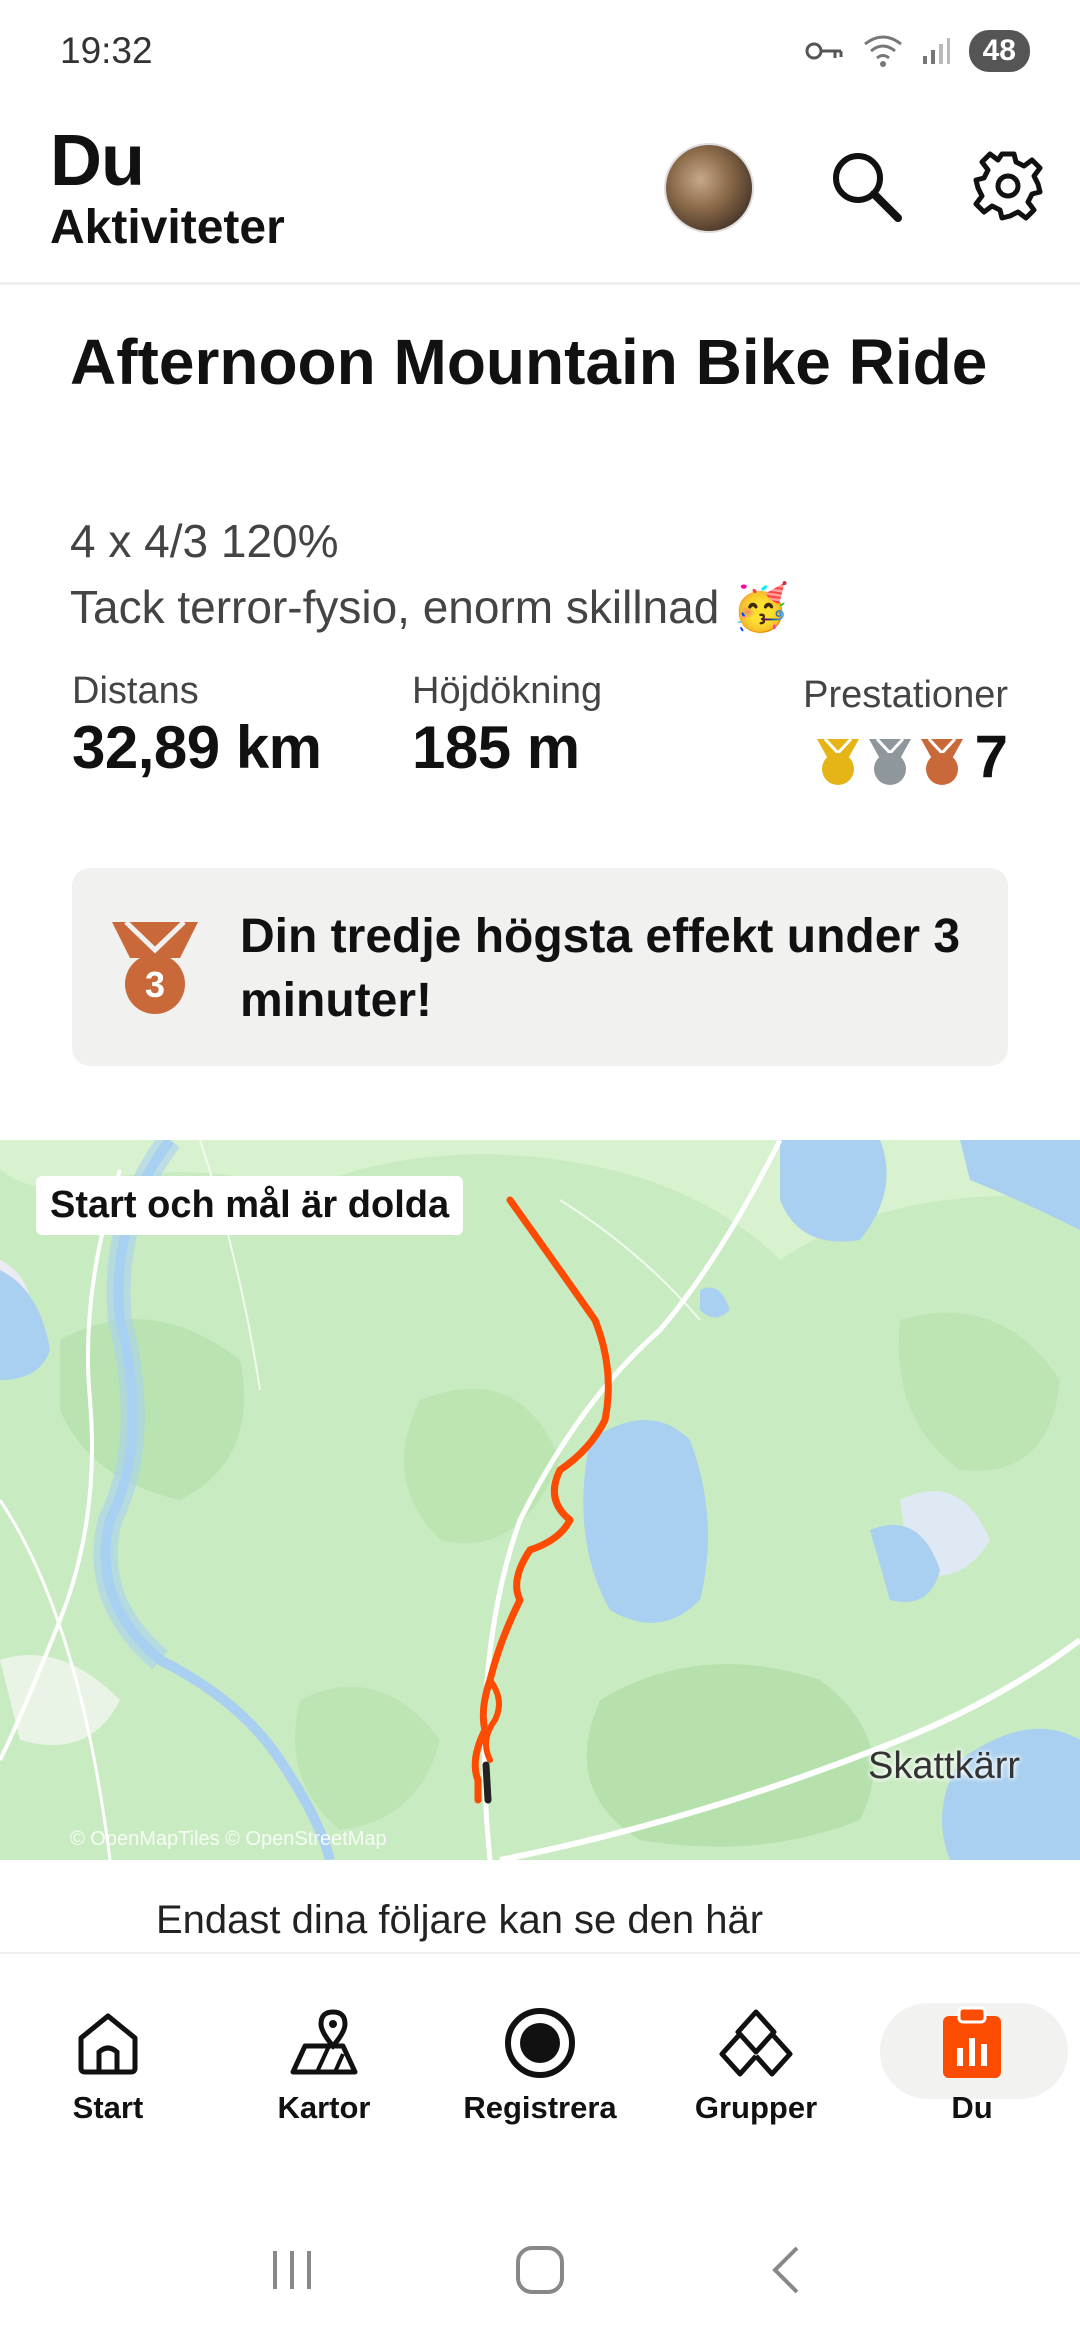  What do you see at coordinates (106, 50) in the screenshot?
I see `status-time: 19:32` at bounding box center [106, 50].